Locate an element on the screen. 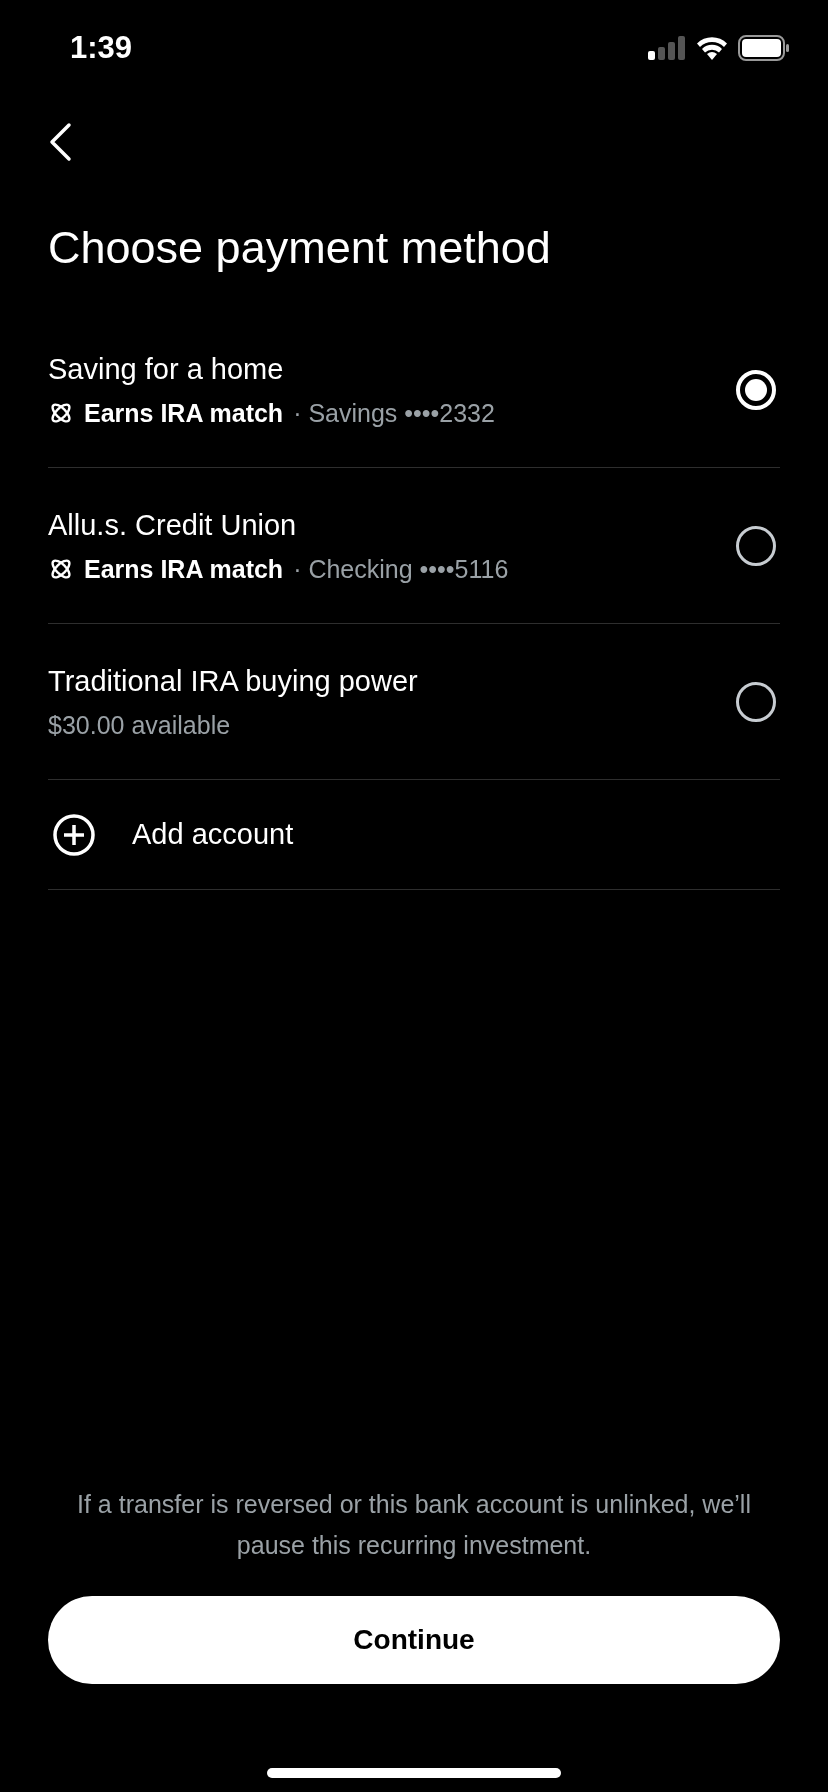 This screenshot has height=1792, width=828. battery-icon is located at coordinates (764, 48).